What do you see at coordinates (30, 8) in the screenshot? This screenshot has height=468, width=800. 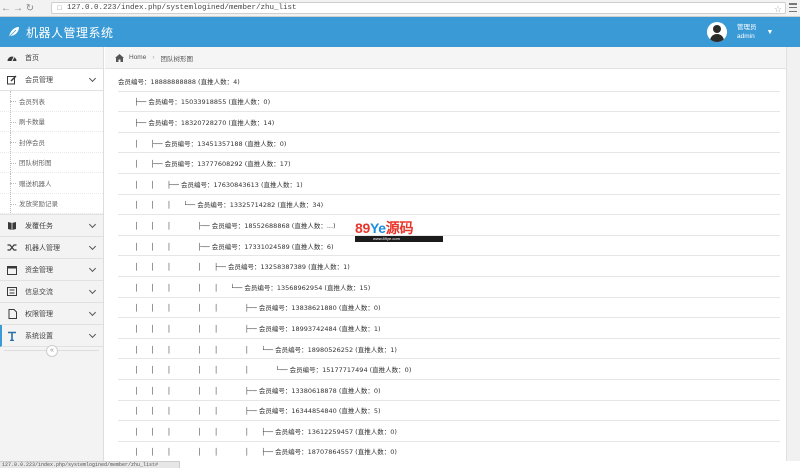 I see `reload-icon: ↻` at bounding box center [30, 8].